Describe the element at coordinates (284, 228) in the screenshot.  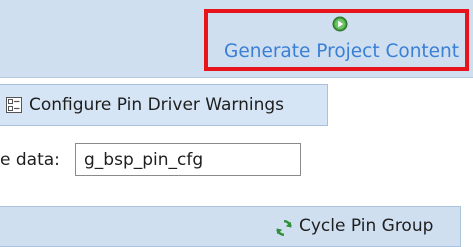
I see `cycle-icon` at that location.